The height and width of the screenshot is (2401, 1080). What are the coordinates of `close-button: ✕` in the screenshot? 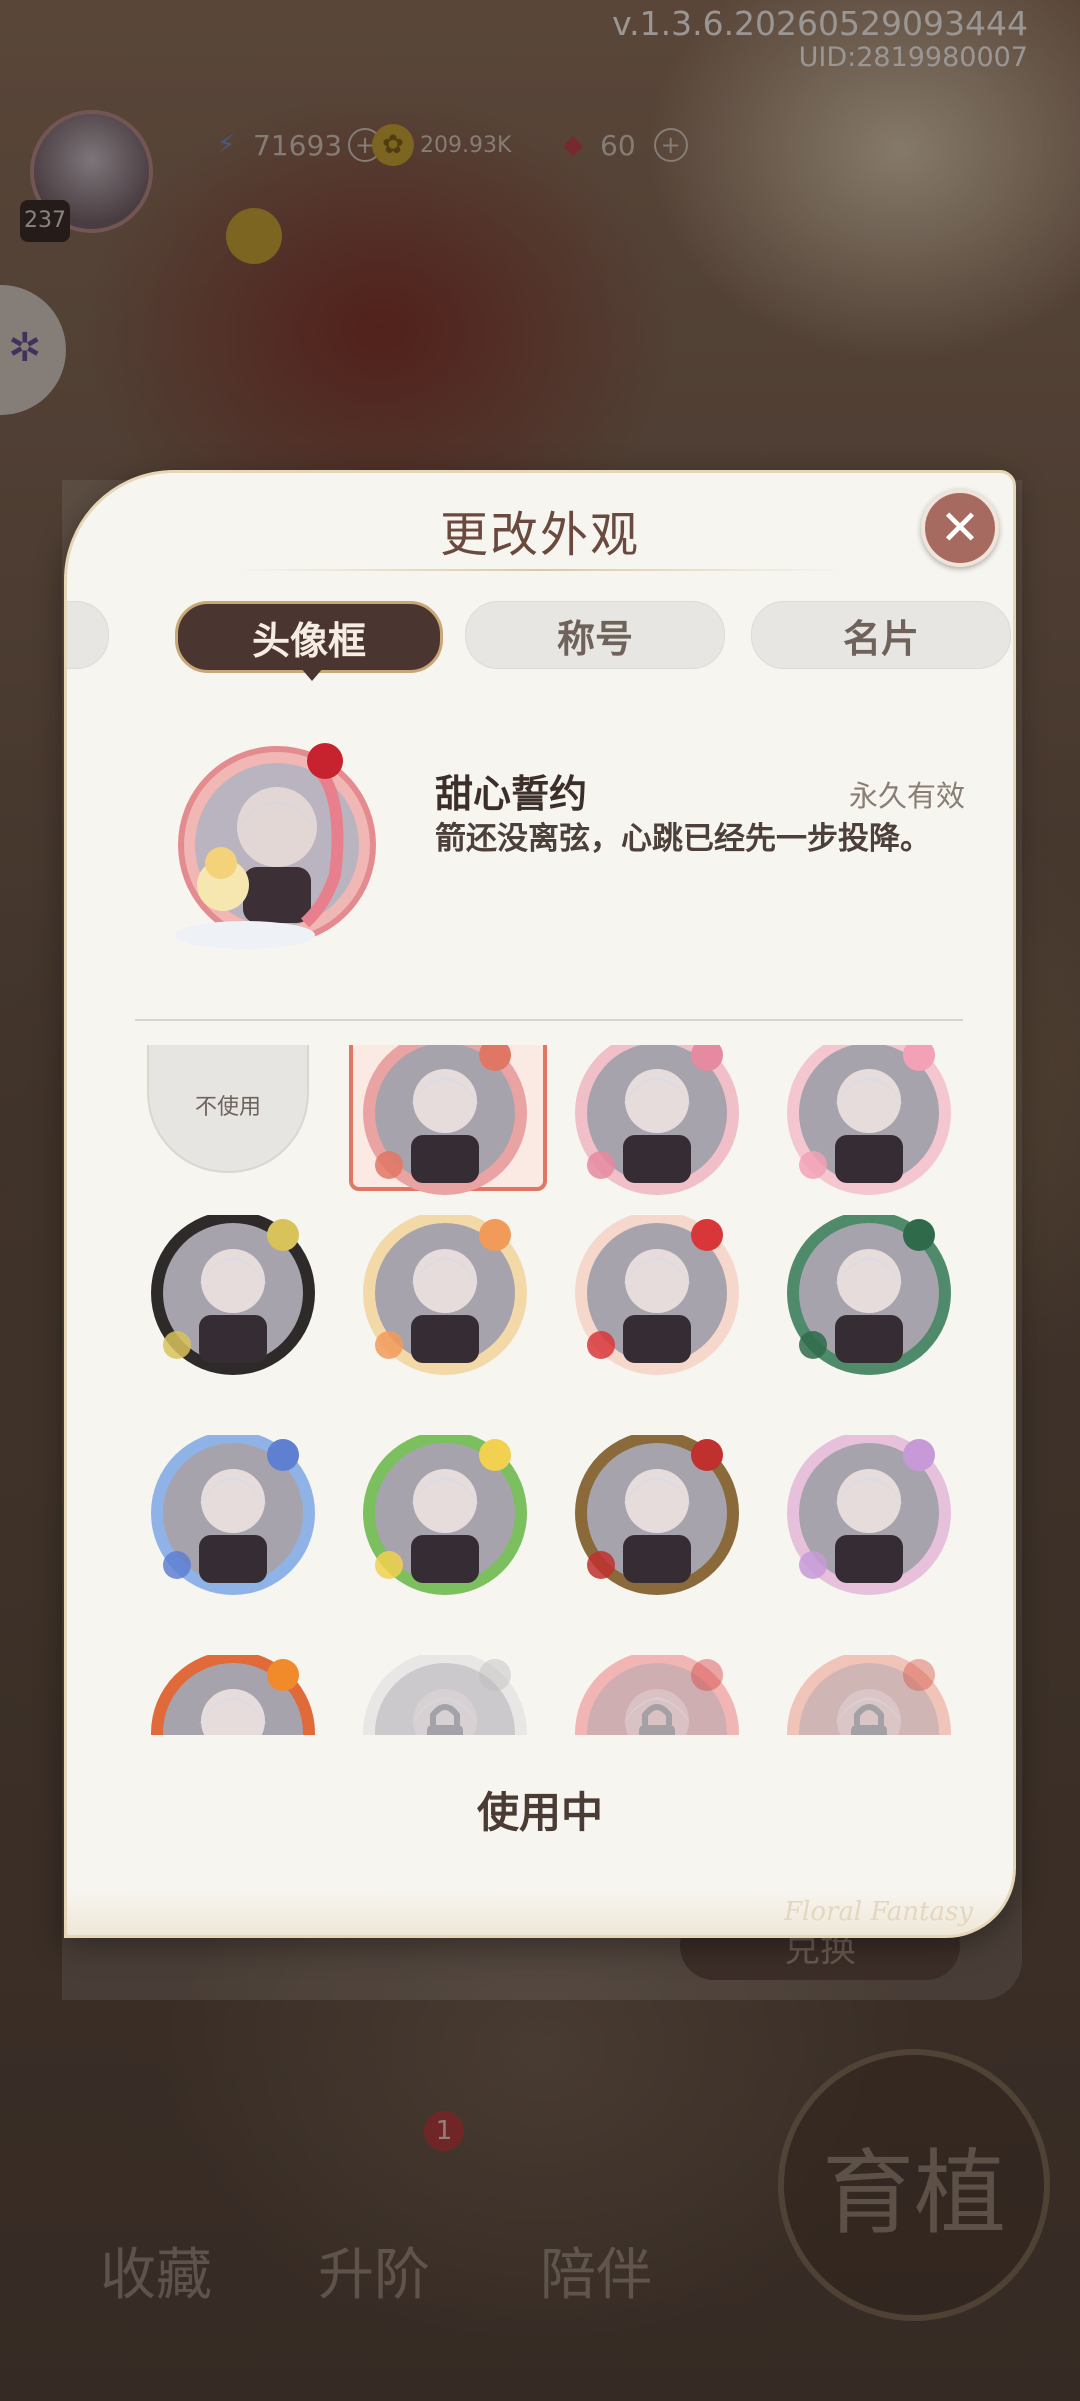 It's located at (960, 528).